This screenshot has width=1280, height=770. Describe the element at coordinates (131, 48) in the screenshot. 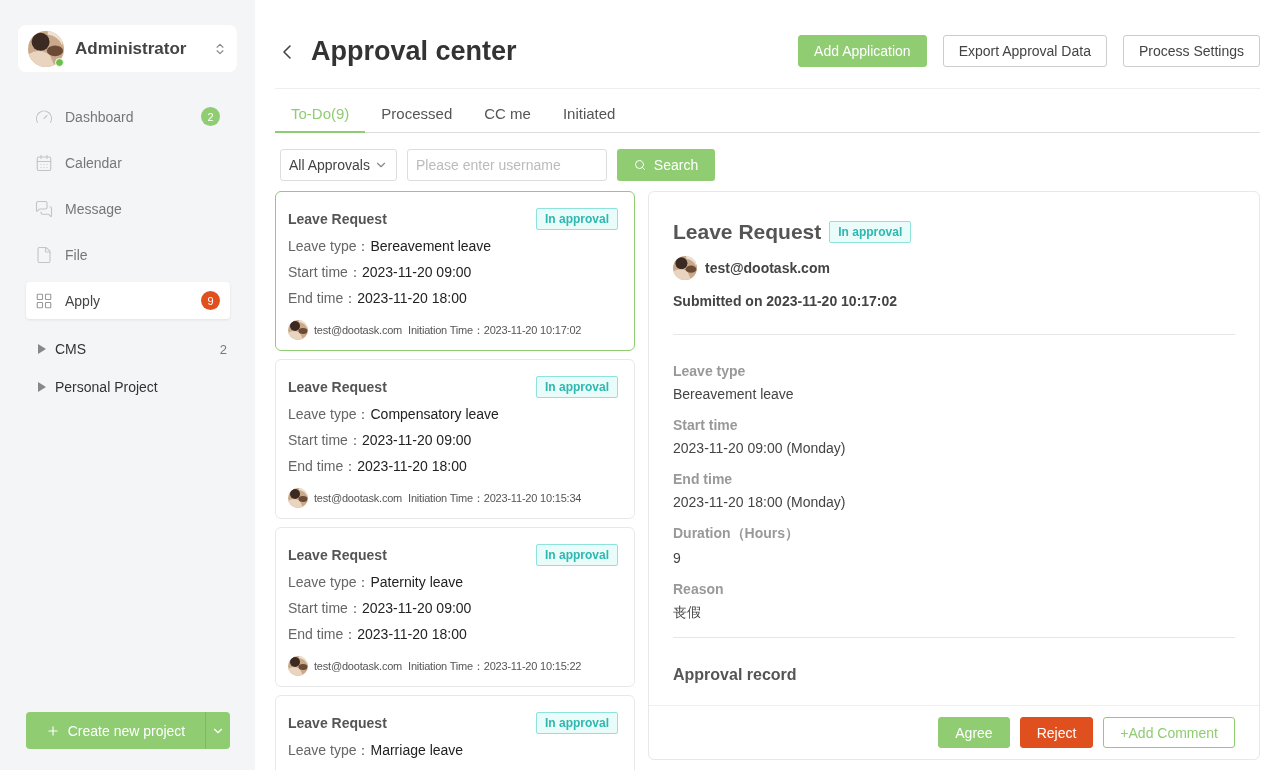

I see `user-name: Administrator` at that location.